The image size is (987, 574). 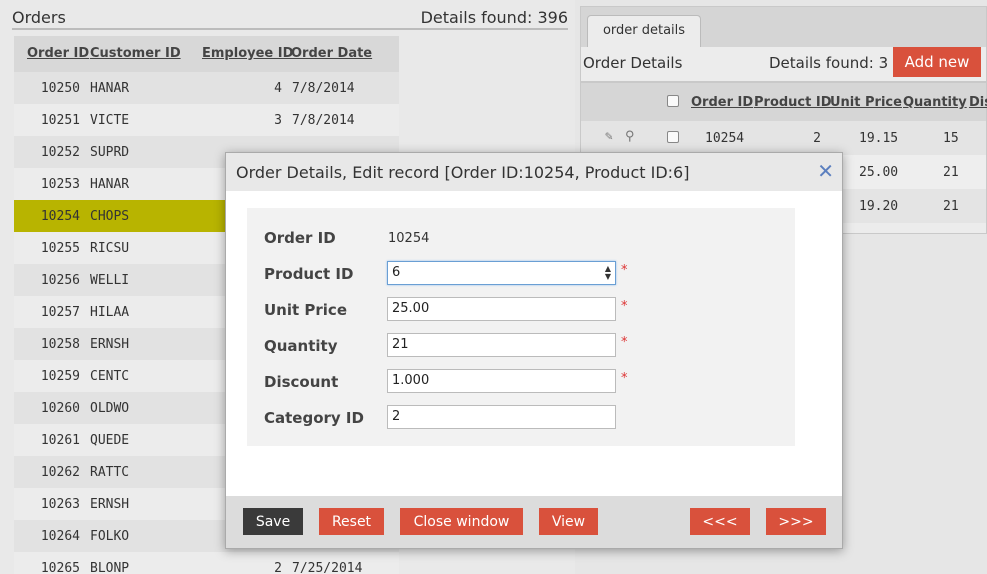 What do you see at coordinates (501, 381) in the screenshot?
I see `discount-field: 1.000` at bounding box center [501, 381].